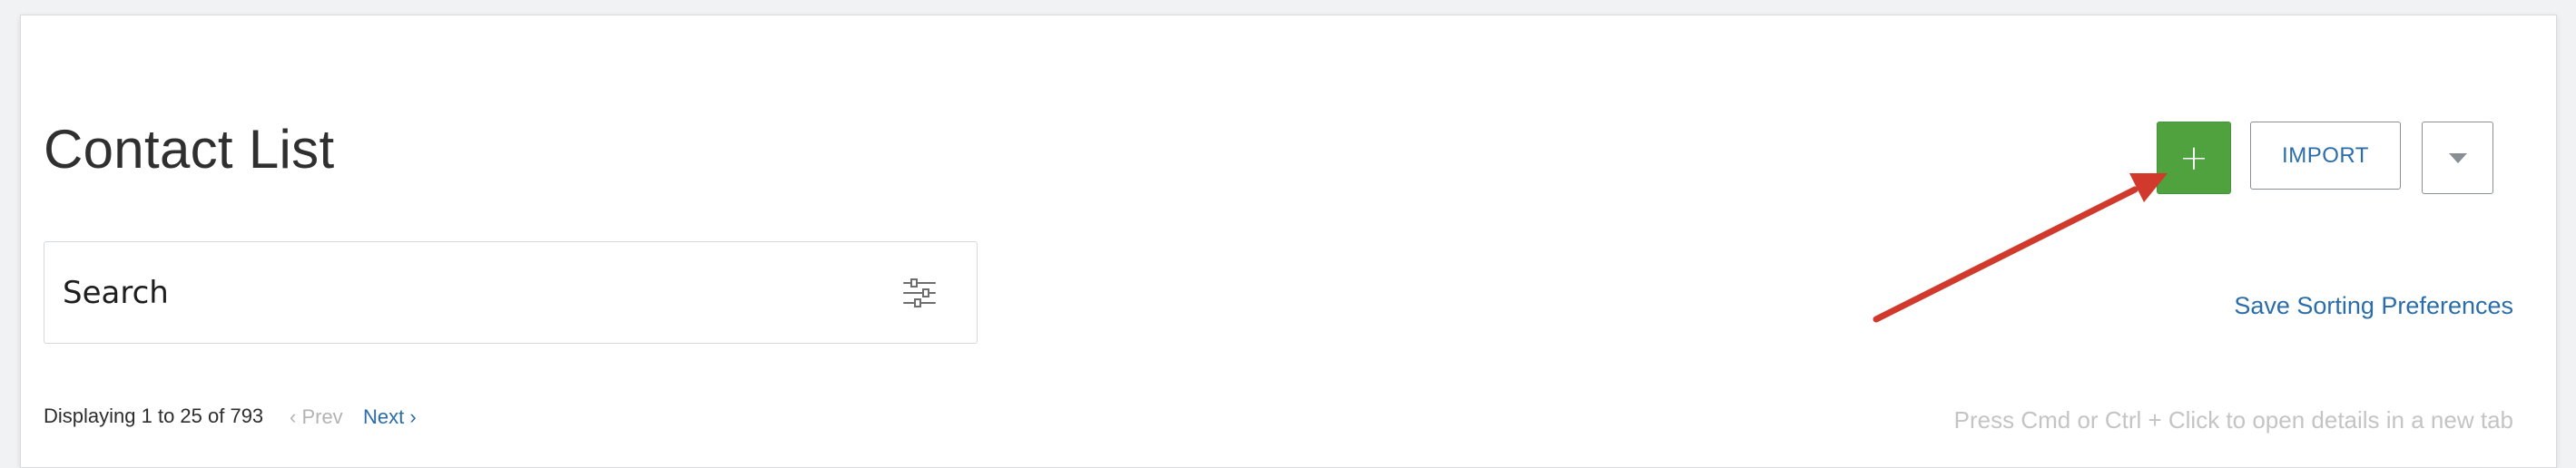  I want to click on page-title: Contact List, so click(189, 149).